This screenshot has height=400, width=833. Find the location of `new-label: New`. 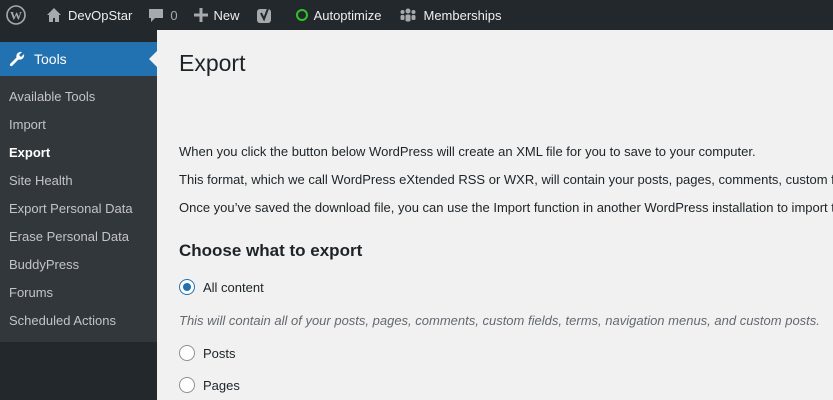

new-label: New is located at coordinates (226, 15).